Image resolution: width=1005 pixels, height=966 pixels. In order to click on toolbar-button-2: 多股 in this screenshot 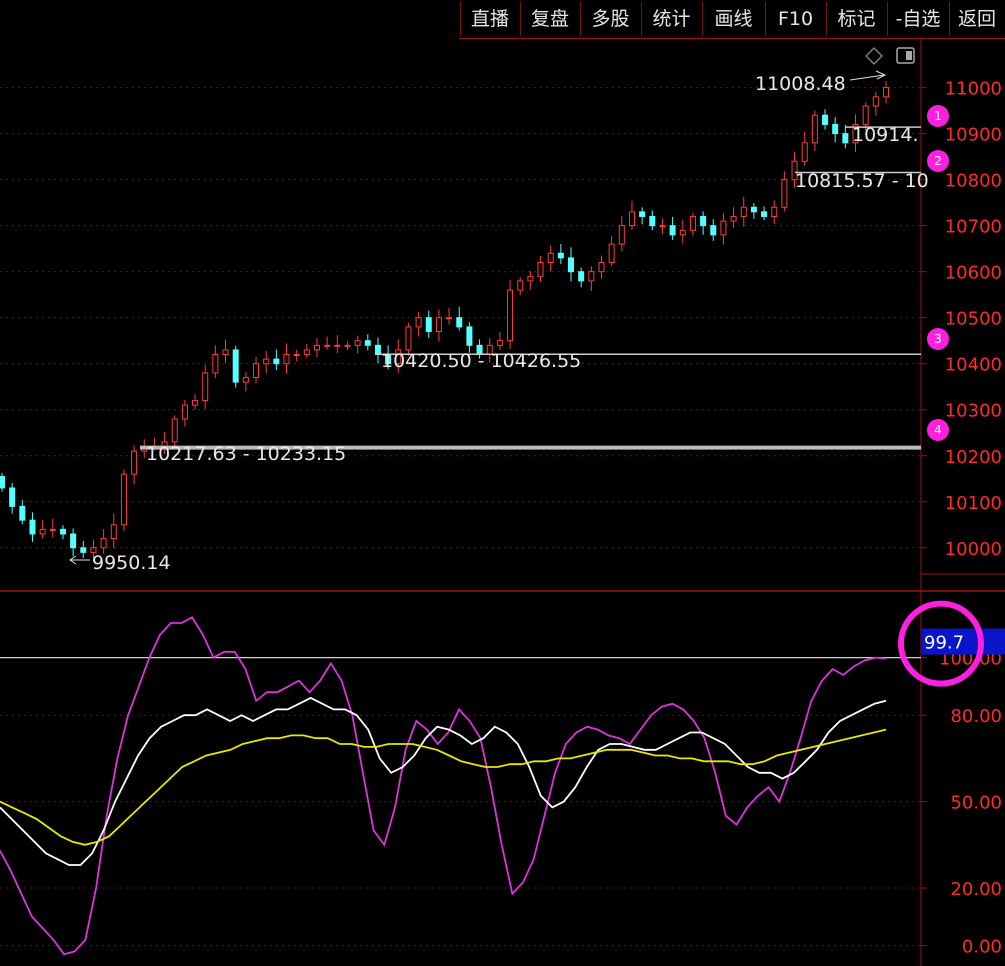, I will do `click(610, 19)`.